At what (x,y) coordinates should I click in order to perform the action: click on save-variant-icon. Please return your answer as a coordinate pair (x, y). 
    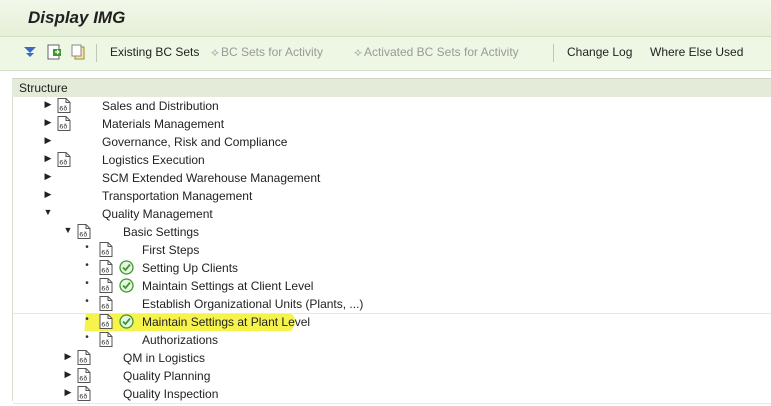
    Looking at the image, I should click on (54, 52).